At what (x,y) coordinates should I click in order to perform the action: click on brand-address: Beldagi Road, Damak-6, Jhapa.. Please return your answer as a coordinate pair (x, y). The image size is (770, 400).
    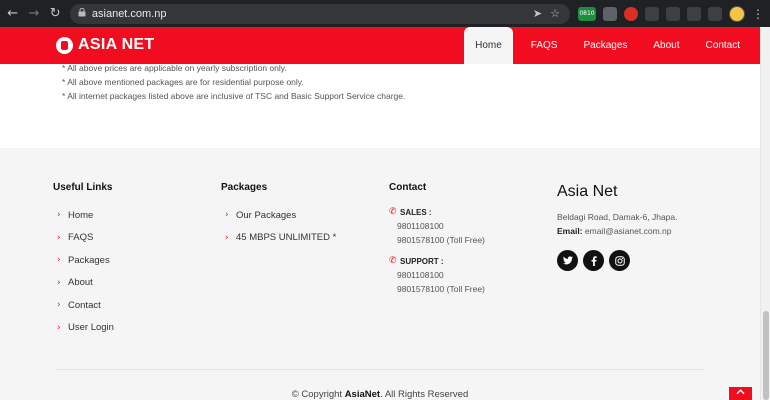
    Looking at the image, I should click on (617, 217).